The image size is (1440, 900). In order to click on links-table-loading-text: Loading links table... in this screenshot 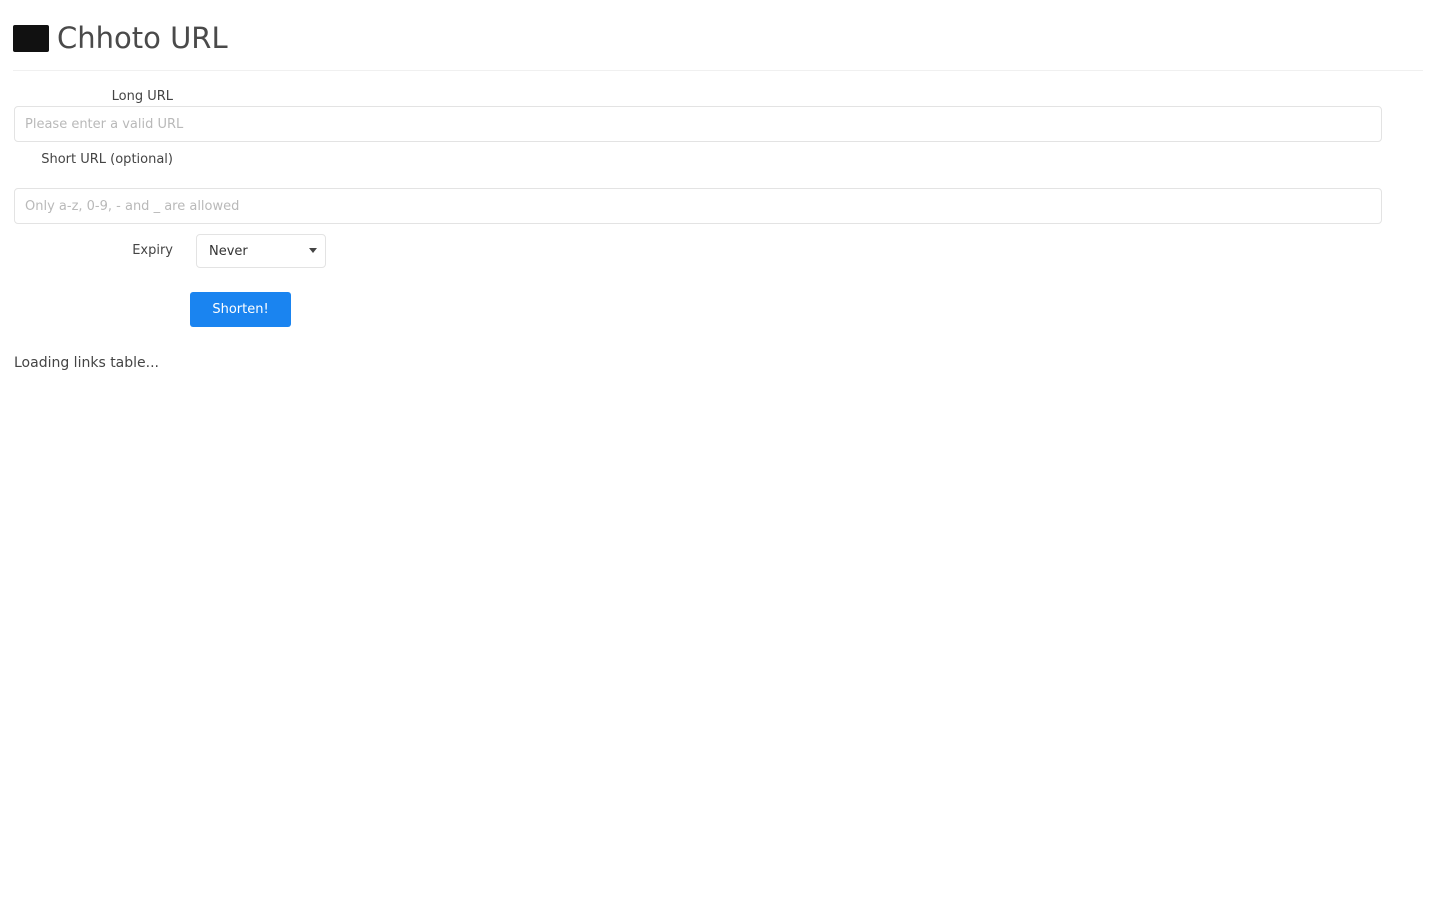, I will do `click(86, 363)`.